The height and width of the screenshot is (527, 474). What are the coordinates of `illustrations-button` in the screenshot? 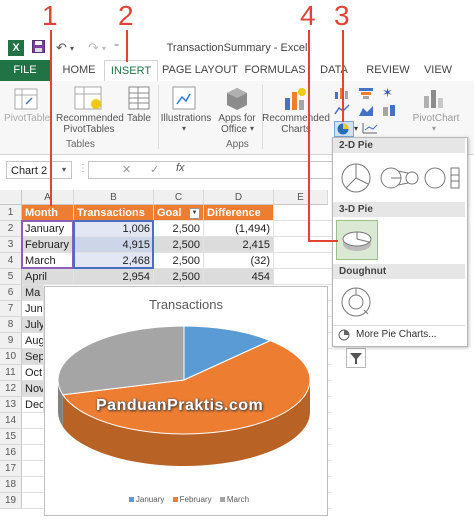 It's located at (184, 99).